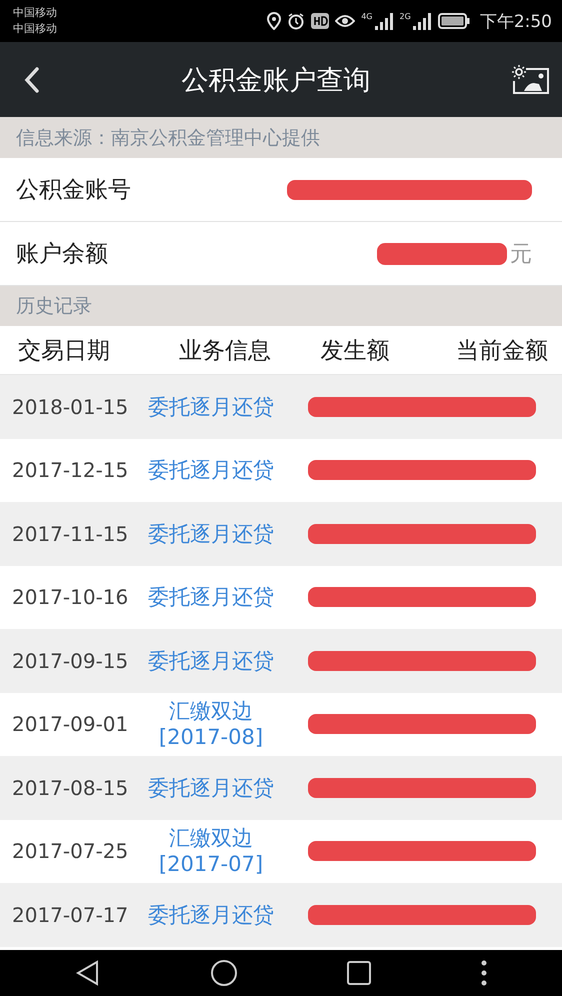 Image resolution: width=562 pixels, height=996 pixels. What do you see at coordinates (320, 21) in the screenshot?
I see `hd-icon` at bounding box center [320, 21].